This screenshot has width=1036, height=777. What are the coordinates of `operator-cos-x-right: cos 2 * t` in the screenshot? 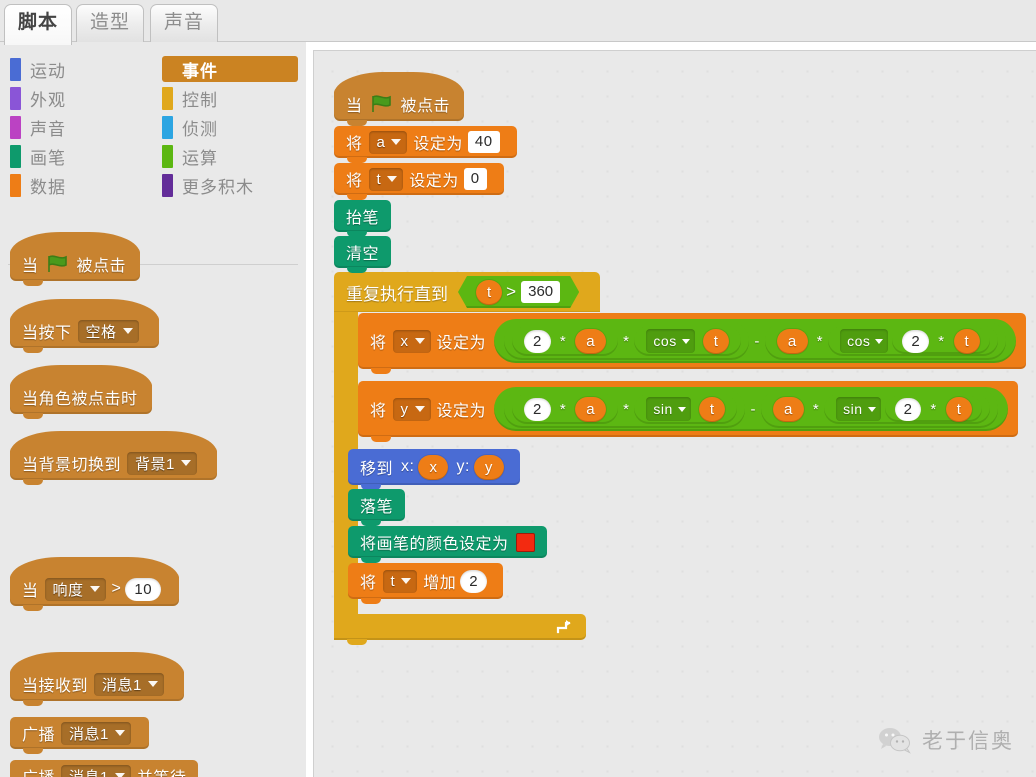 It's located at (913, 341).